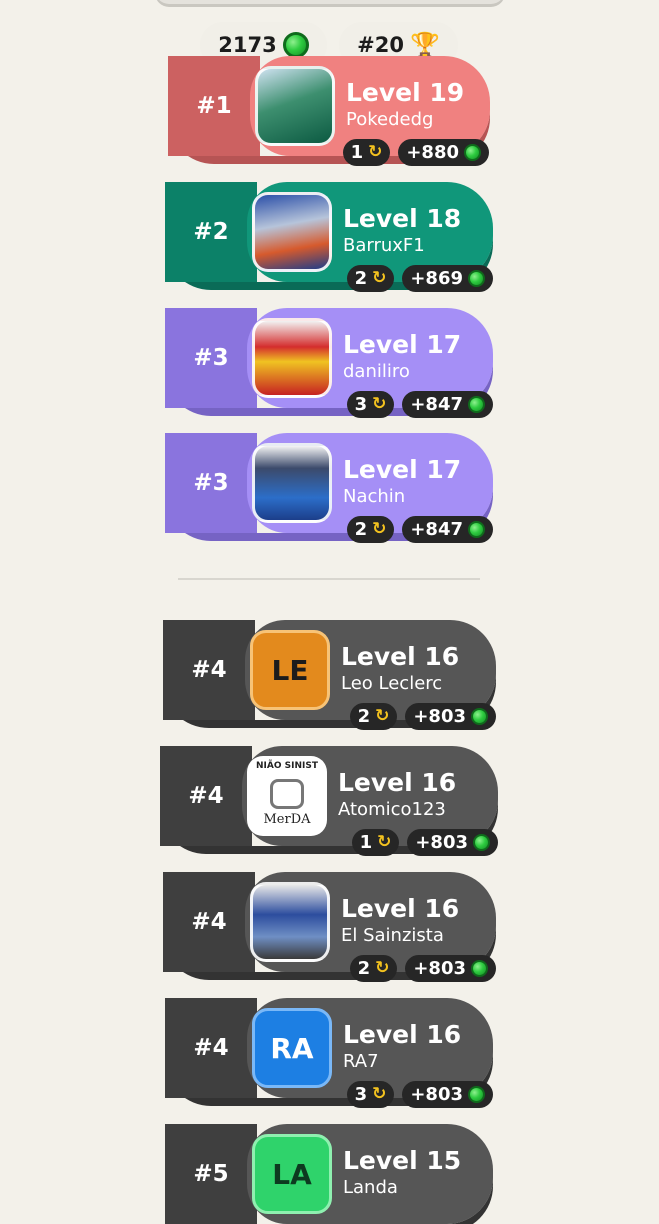 The image size is (659, 1224). What do you see at coordinates (287, 766) in the screenshot?
I see `avatar-caption-top: NIÃO SINIST` at bounding box center [287, 766].